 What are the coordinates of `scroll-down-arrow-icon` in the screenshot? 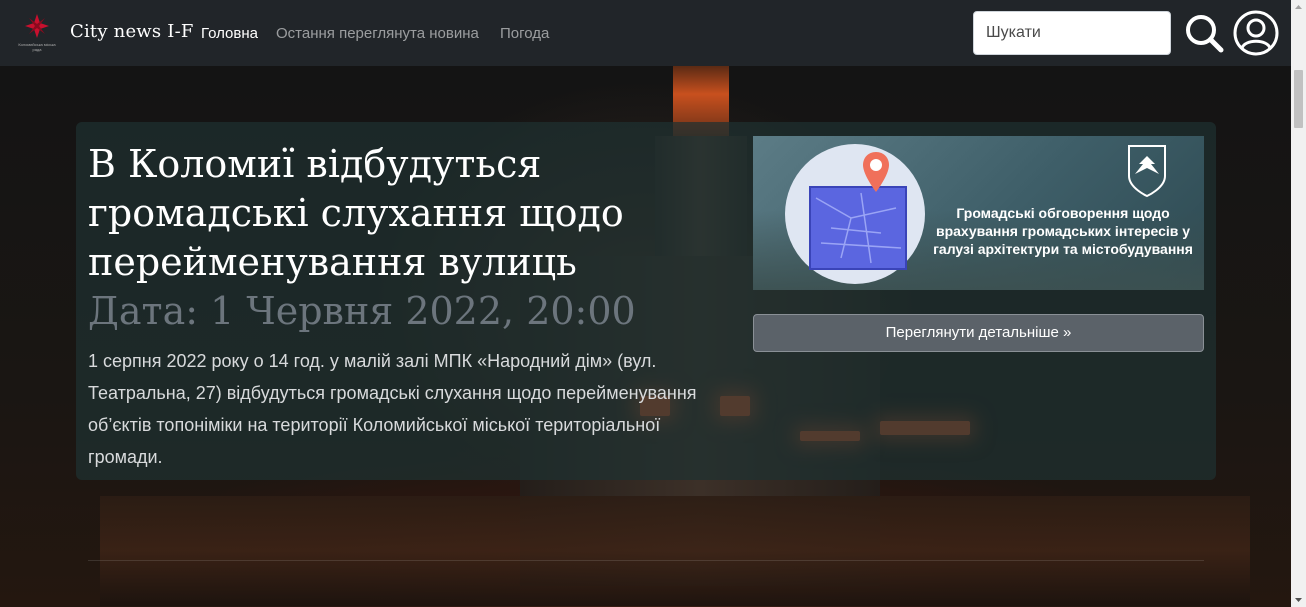 It's located at (1298, 600).